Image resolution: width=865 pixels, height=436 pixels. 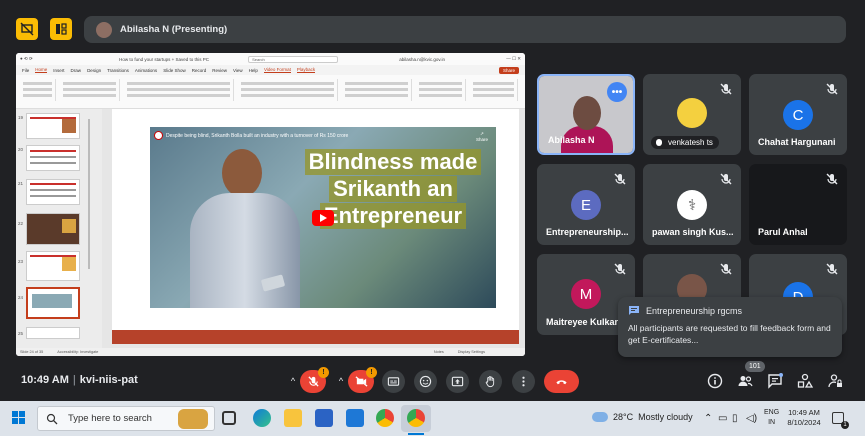 What do you see at coordinates (323, 372) in the screenshot?
I see `mic-warning-badge: !` at bounding box center [323, 372].